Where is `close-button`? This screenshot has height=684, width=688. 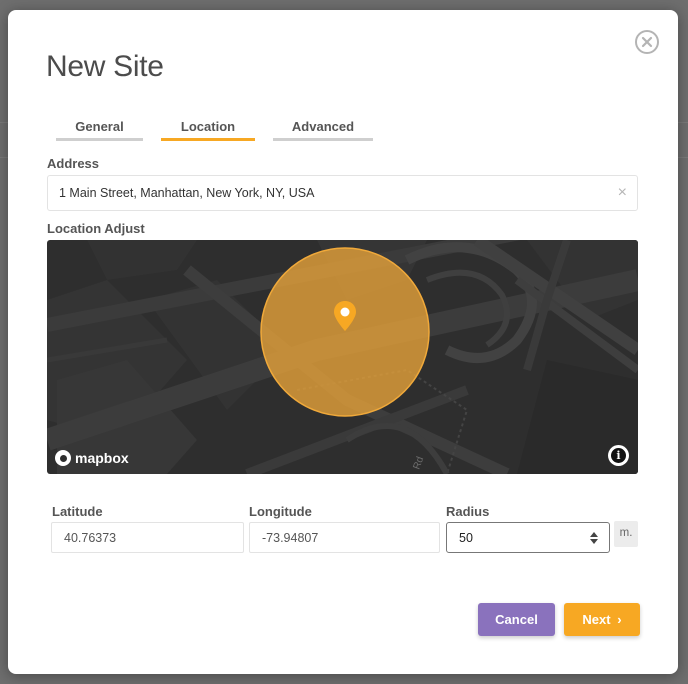
close-button is located at coordinates (647, 42).